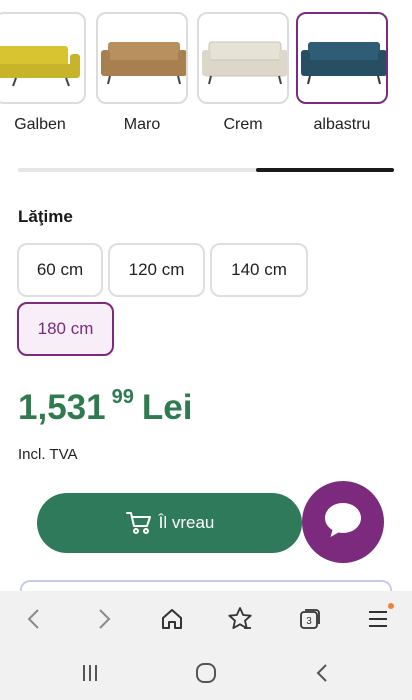 The width and height of the screenshot is (412, 700). I want to click on width-option-120: 120 cm, so click(156, 270).